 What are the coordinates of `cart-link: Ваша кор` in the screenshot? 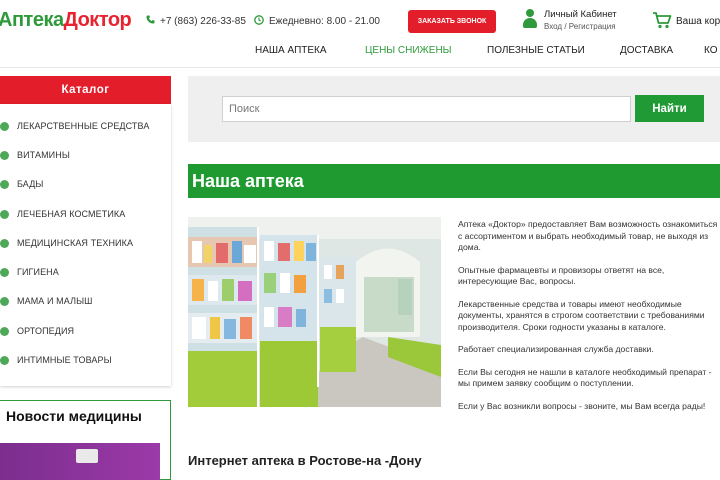 It's located at (686, 21).